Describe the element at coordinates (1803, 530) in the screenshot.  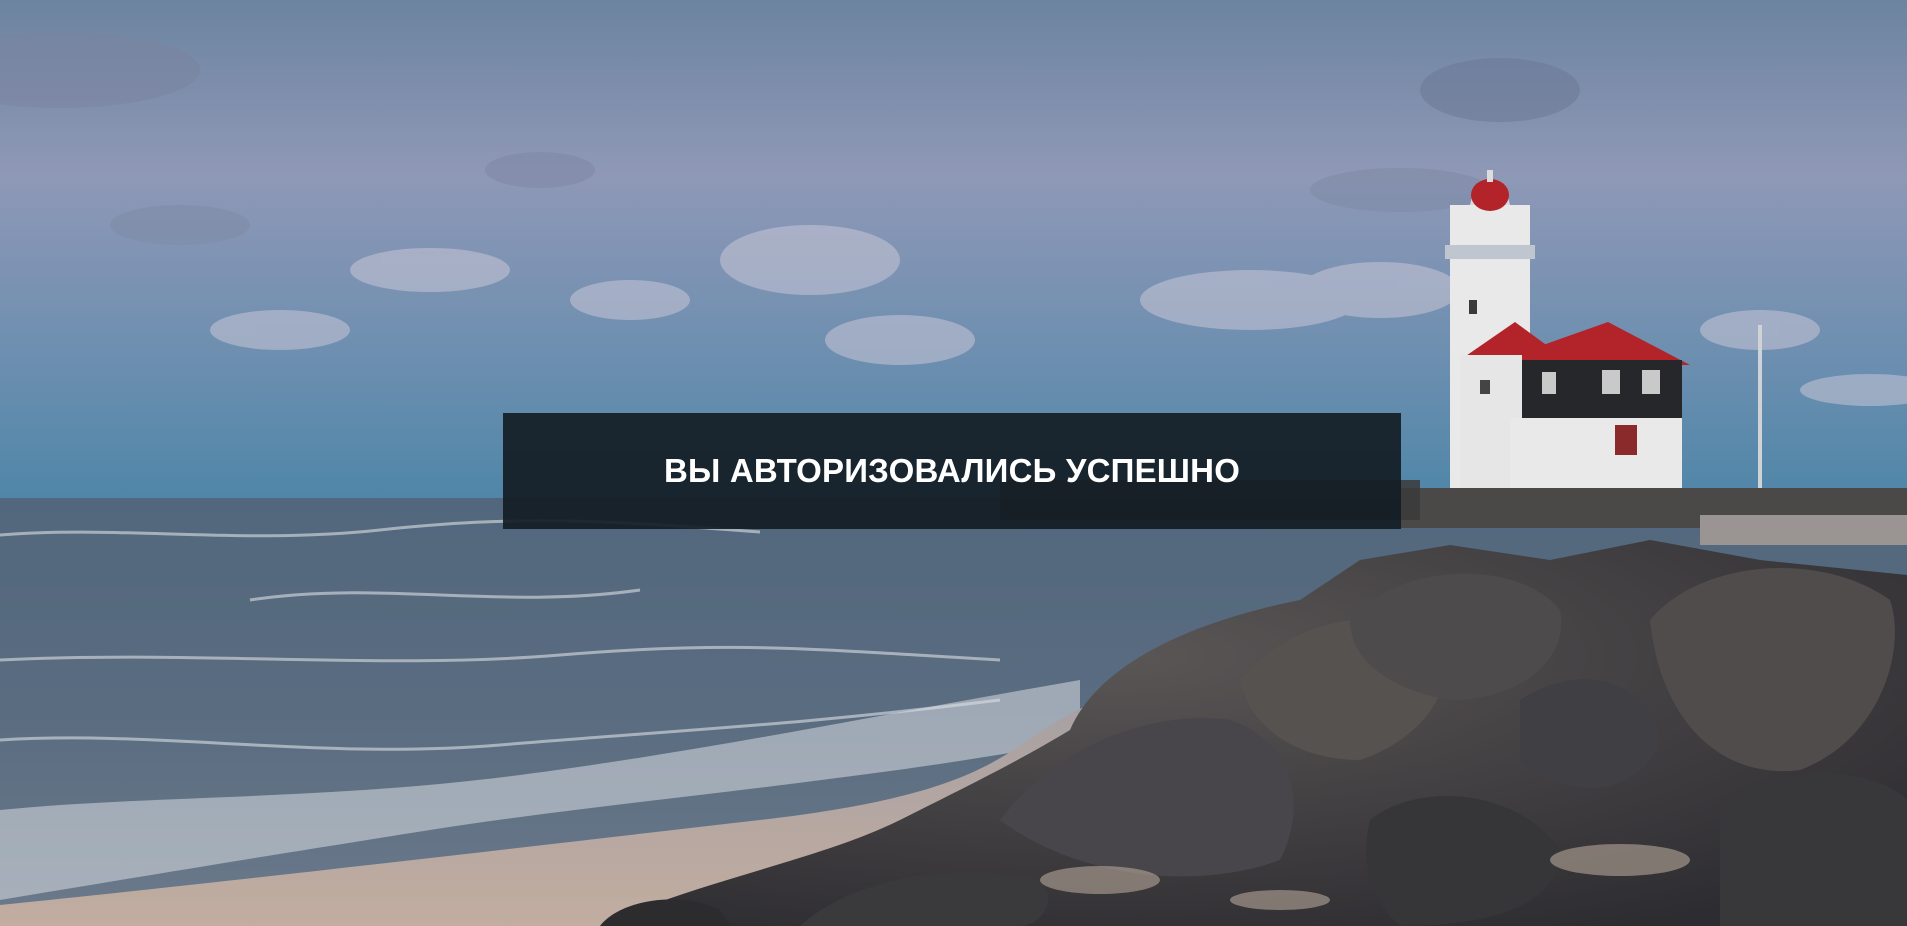
I see `path` at that location.